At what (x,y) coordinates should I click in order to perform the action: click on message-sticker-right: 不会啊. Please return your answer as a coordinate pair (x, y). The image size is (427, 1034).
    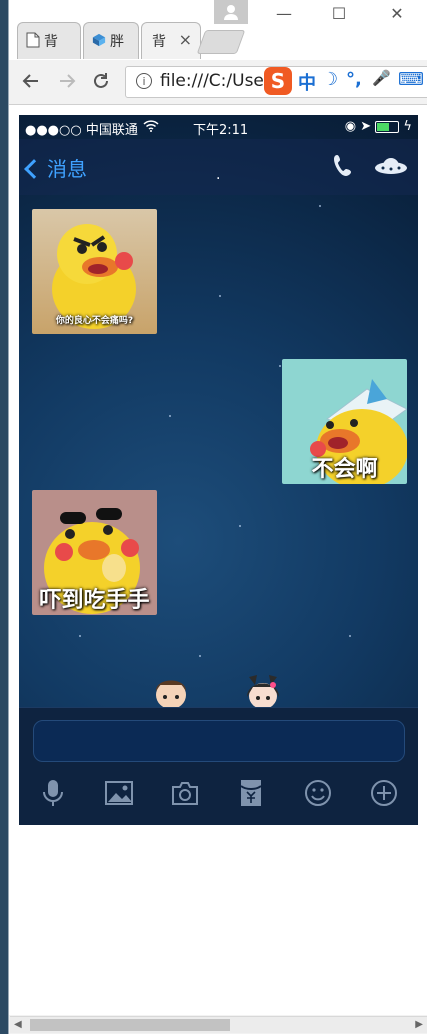
    Looking at the image, I should click on (344, 421).